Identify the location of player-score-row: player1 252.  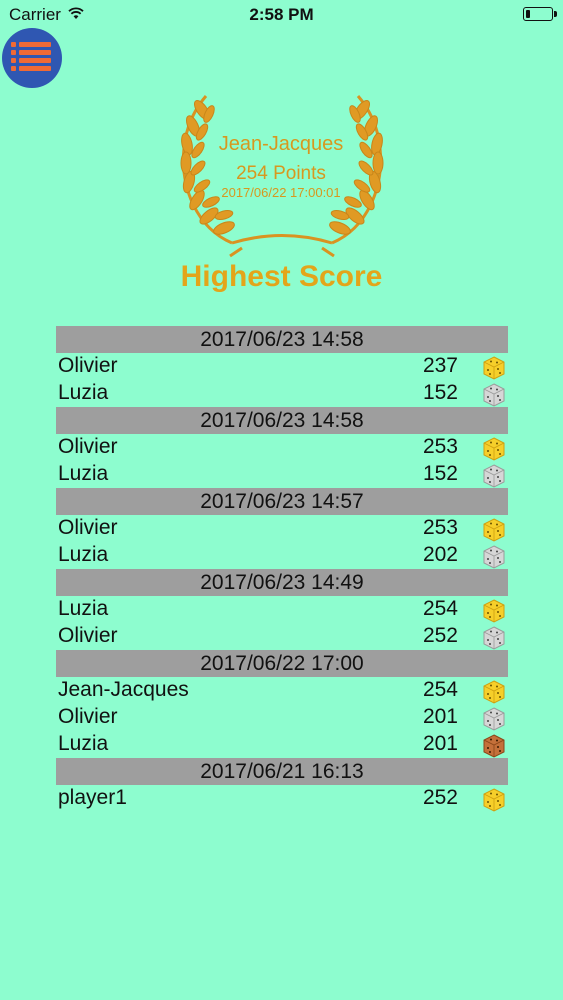
(282, 798).